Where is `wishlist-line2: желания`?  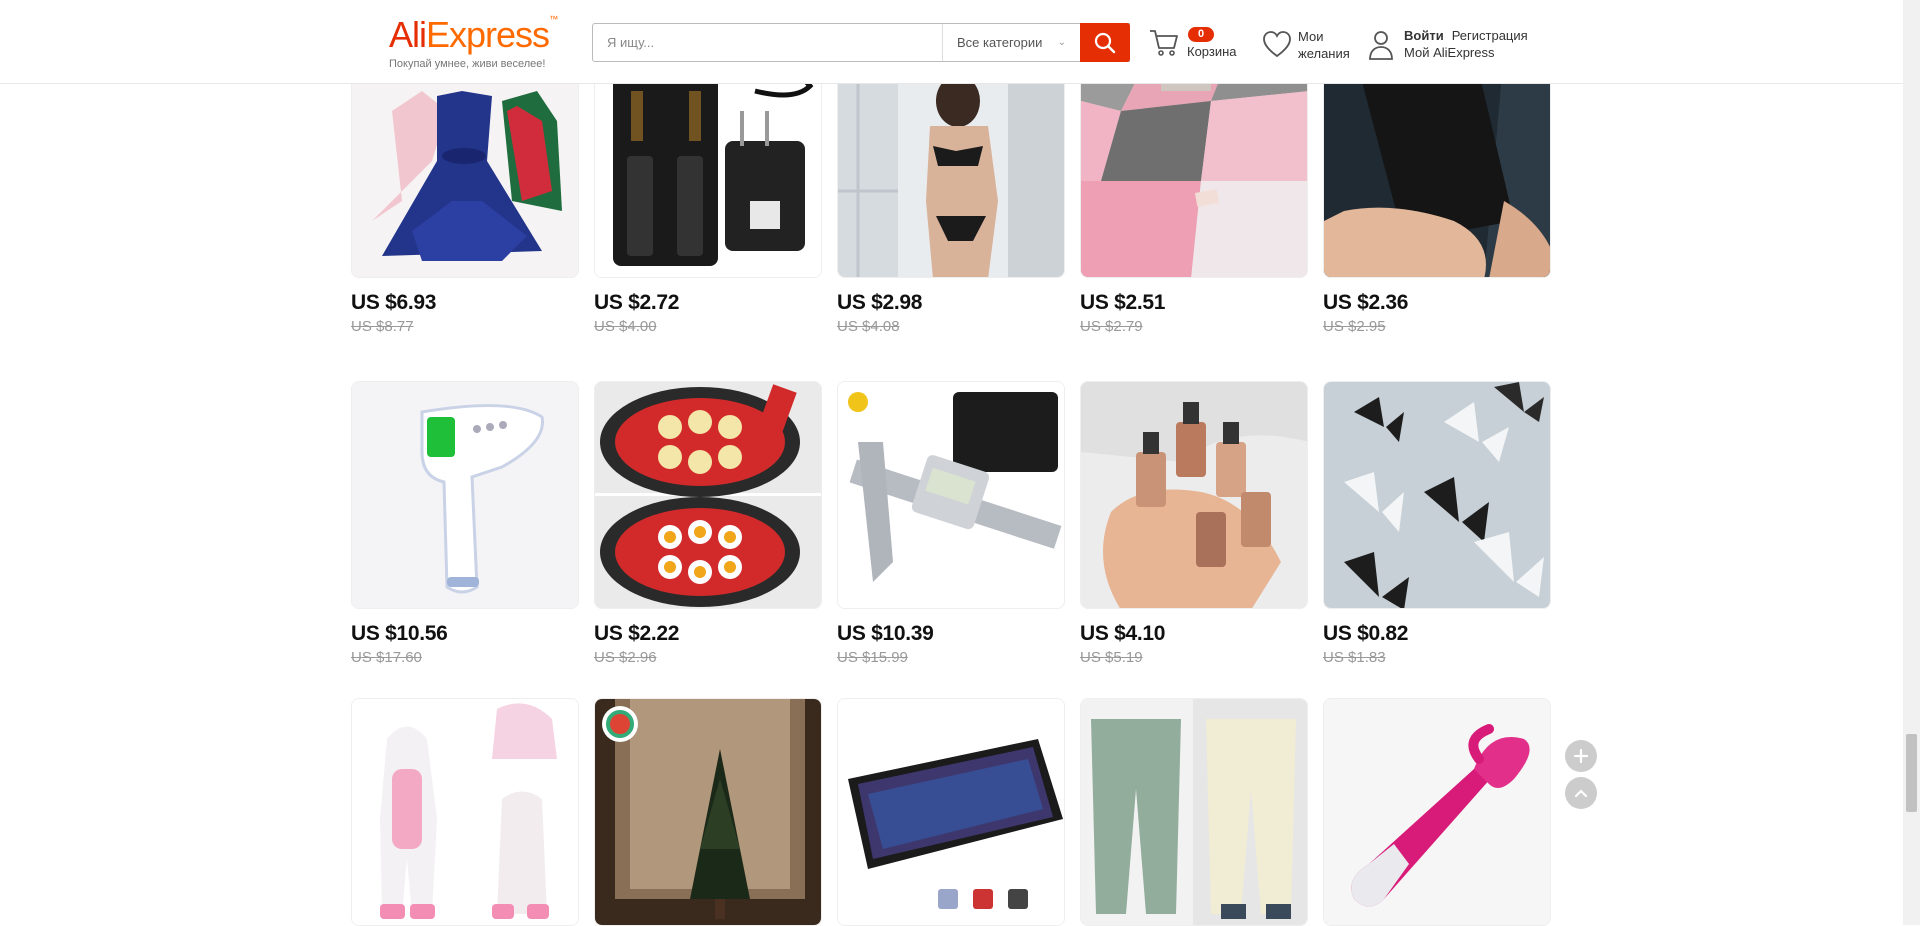 wishlist-line2: желания is located at coordinates (1324, 53).